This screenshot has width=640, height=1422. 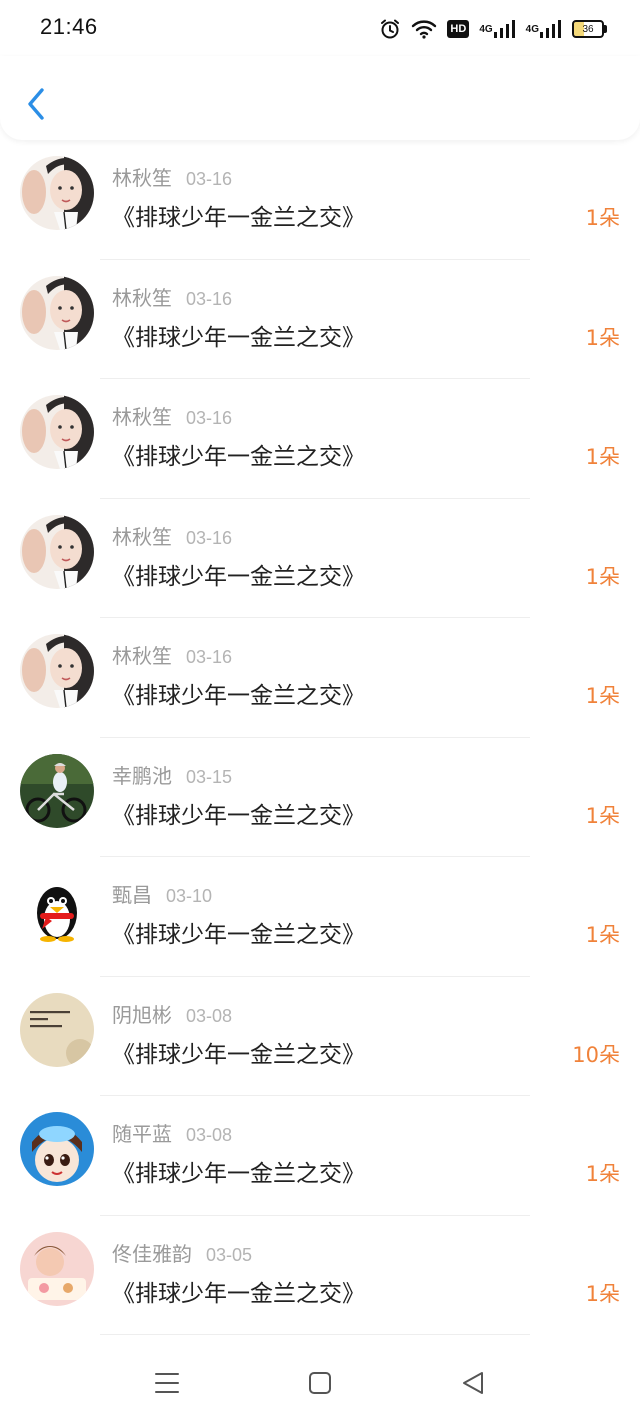 I want to click on sender-name-text: 随平蓝, so click(x=142, y=1134).